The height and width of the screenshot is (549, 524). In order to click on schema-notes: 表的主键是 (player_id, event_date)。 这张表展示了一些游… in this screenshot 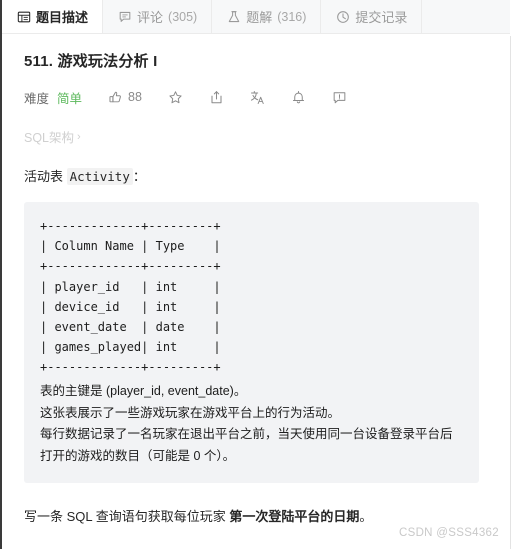, I will do `click(251, 424)`.